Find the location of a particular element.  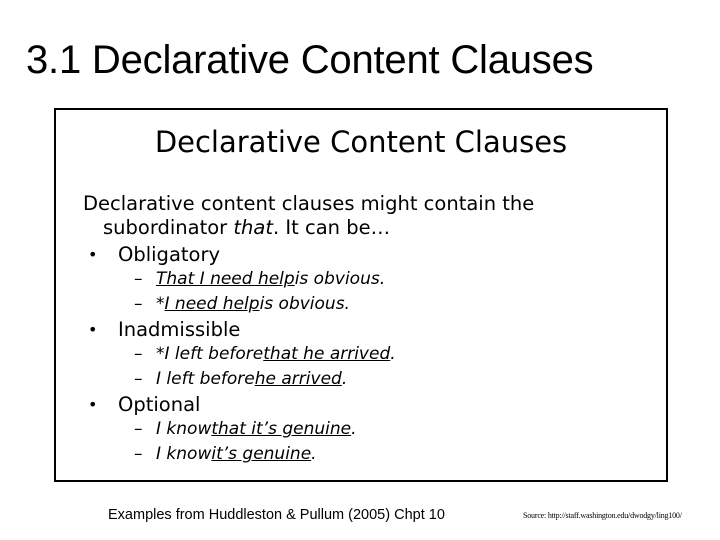

example-pre: *I left before is located at coordinates (210, 354).